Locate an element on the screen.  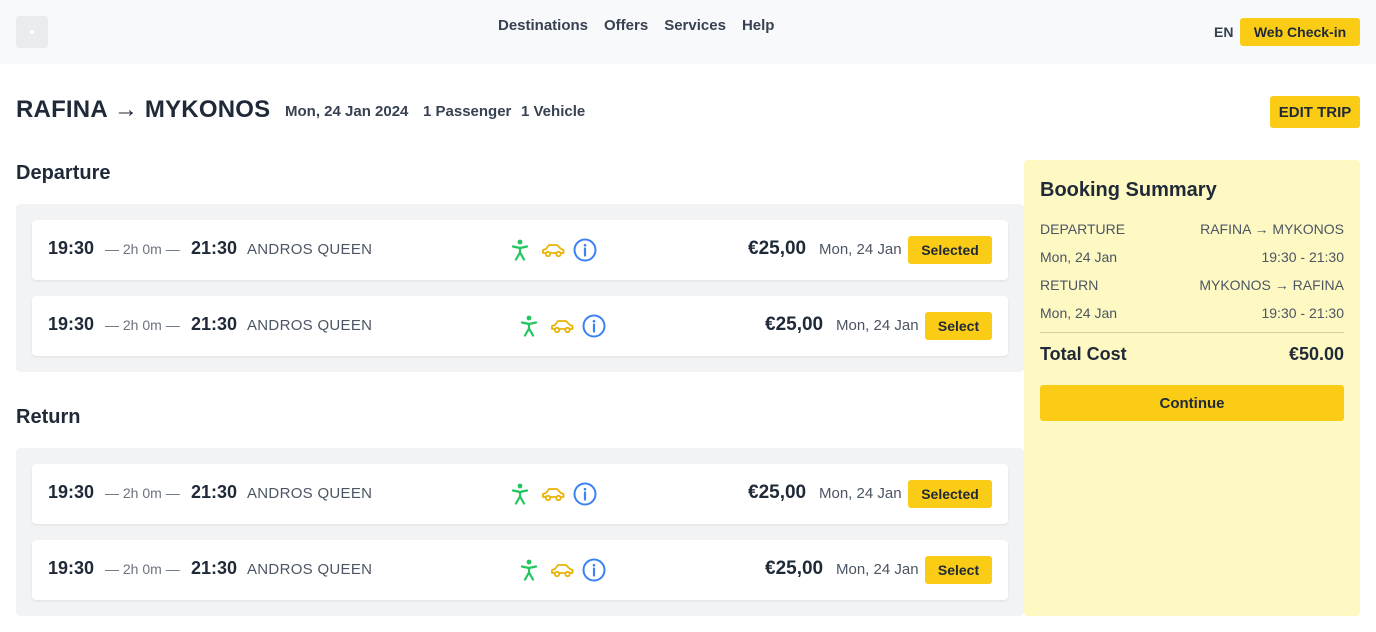
total-cost-label: Total Cost is located at coordinates (1083, 354).